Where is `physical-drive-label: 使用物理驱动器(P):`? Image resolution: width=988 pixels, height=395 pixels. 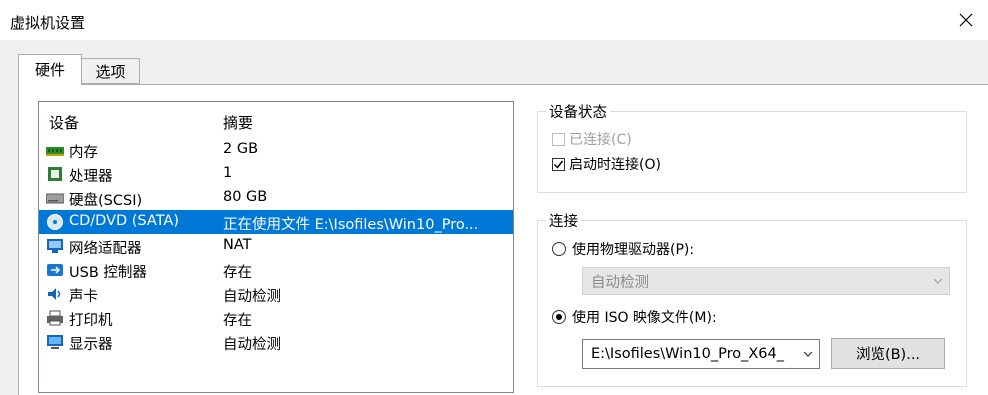 physical-drive-label: 使用物理驱动器(P): is located at coordinates (633, 250).